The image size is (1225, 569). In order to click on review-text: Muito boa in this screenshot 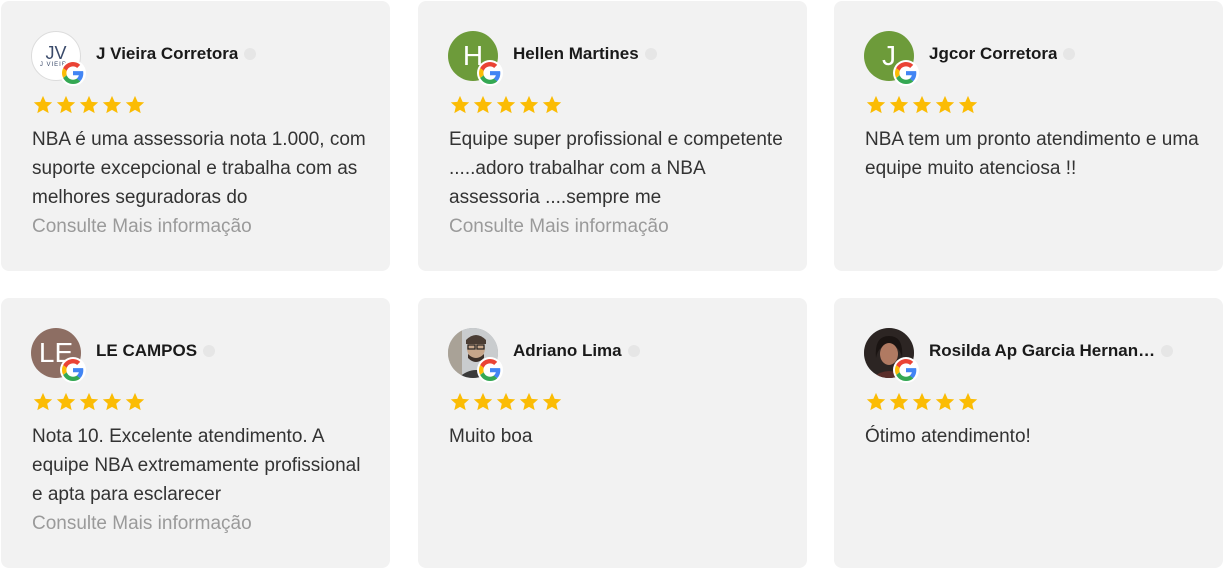, I will do `click(491, 436)`.